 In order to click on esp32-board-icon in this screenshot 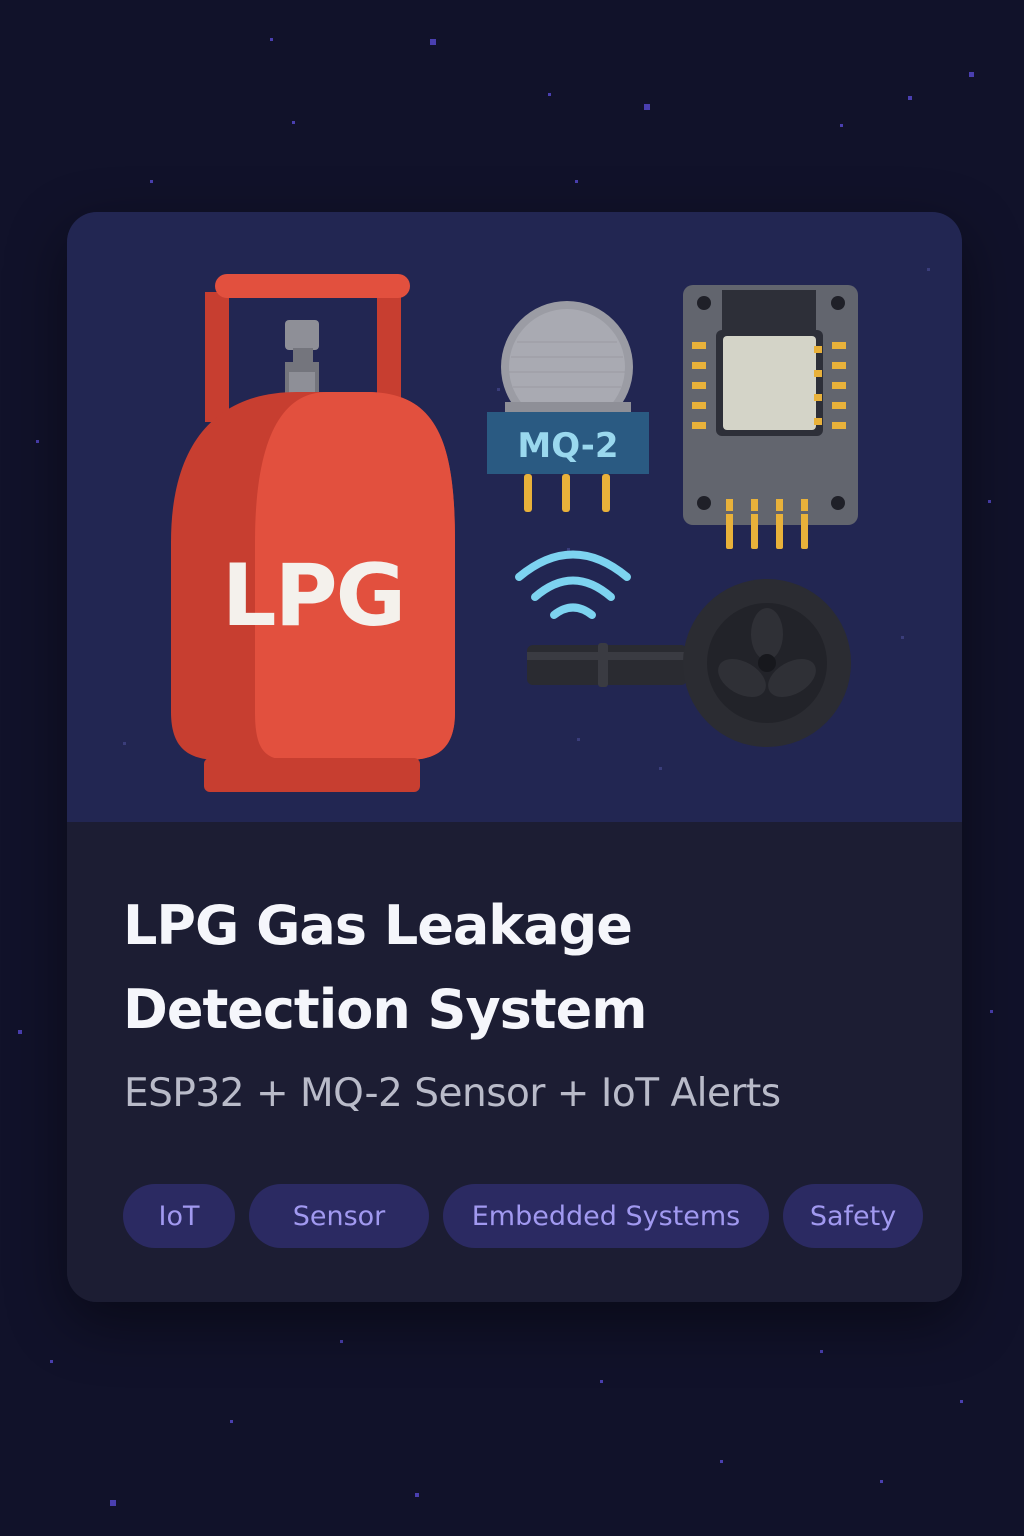, I will do `click(770, 417)`.